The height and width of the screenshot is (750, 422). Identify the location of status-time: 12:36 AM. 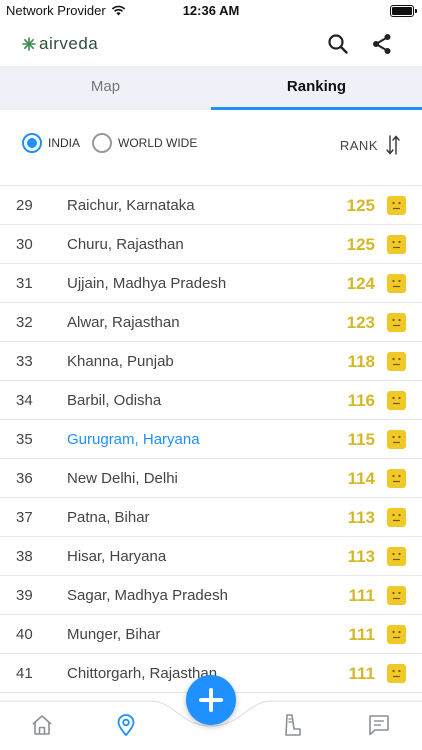
(211, 10).